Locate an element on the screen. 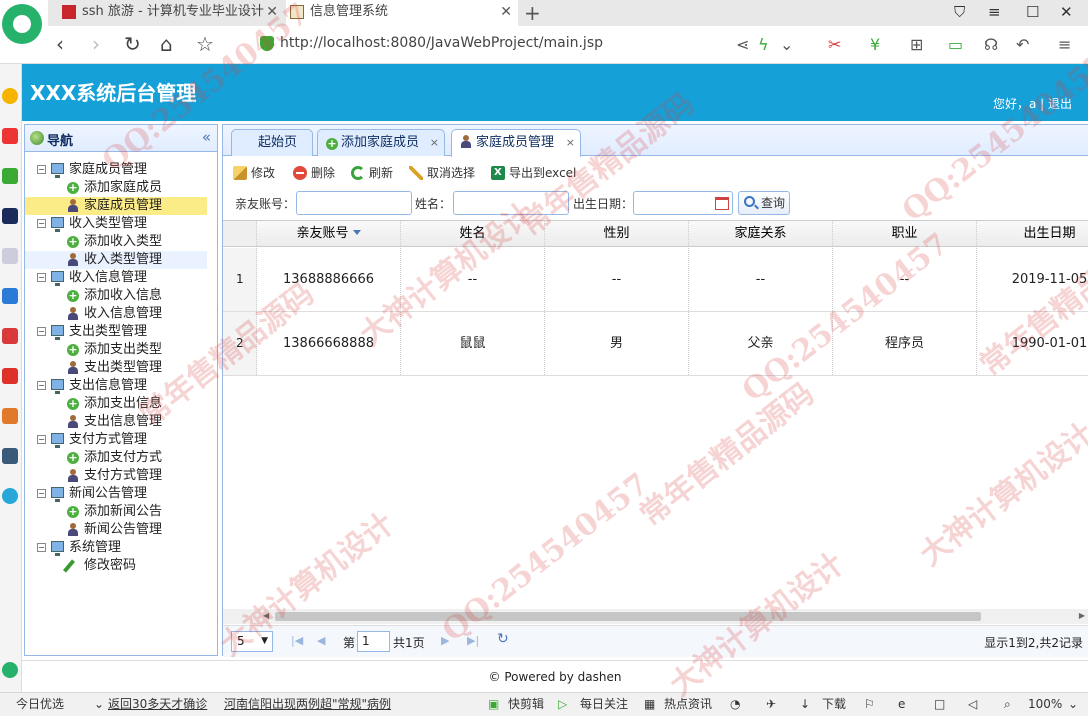 This screenshot has height=716, width=1088. flag-icon: ⚐ is located at coordinates (869, 704).